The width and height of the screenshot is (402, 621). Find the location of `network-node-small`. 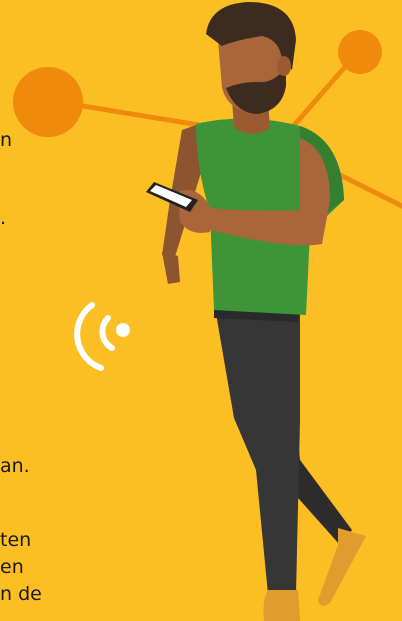

network-node-small is located at coordinates (360, 52).